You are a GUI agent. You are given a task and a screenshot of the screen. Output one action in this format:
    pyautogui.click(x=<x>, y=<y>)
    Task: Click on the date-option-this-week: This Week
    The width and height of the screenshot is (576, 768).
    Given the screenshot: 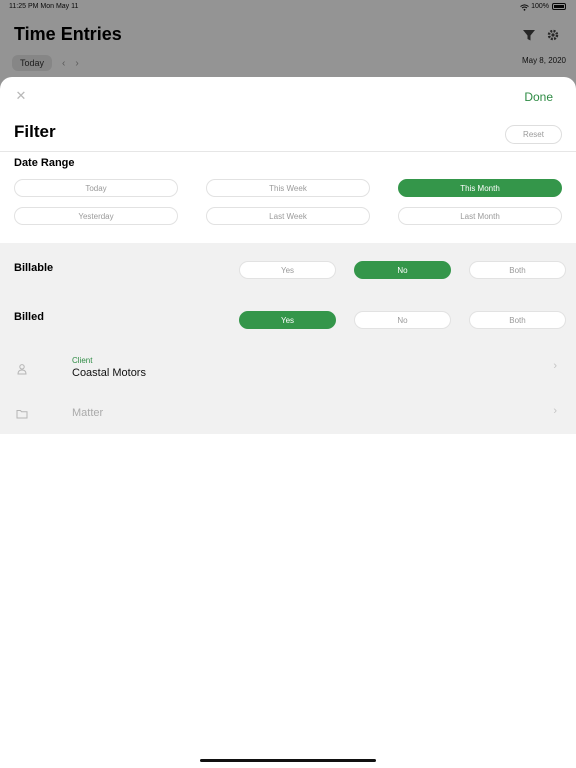 What is the action you would take?
    pyautogui.click(x=288, y=188)
    